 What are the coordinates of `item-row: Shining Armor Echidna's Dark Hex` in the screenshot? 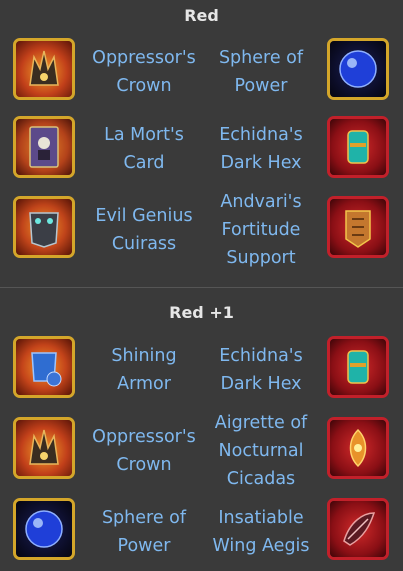 It's located at (201, 370).